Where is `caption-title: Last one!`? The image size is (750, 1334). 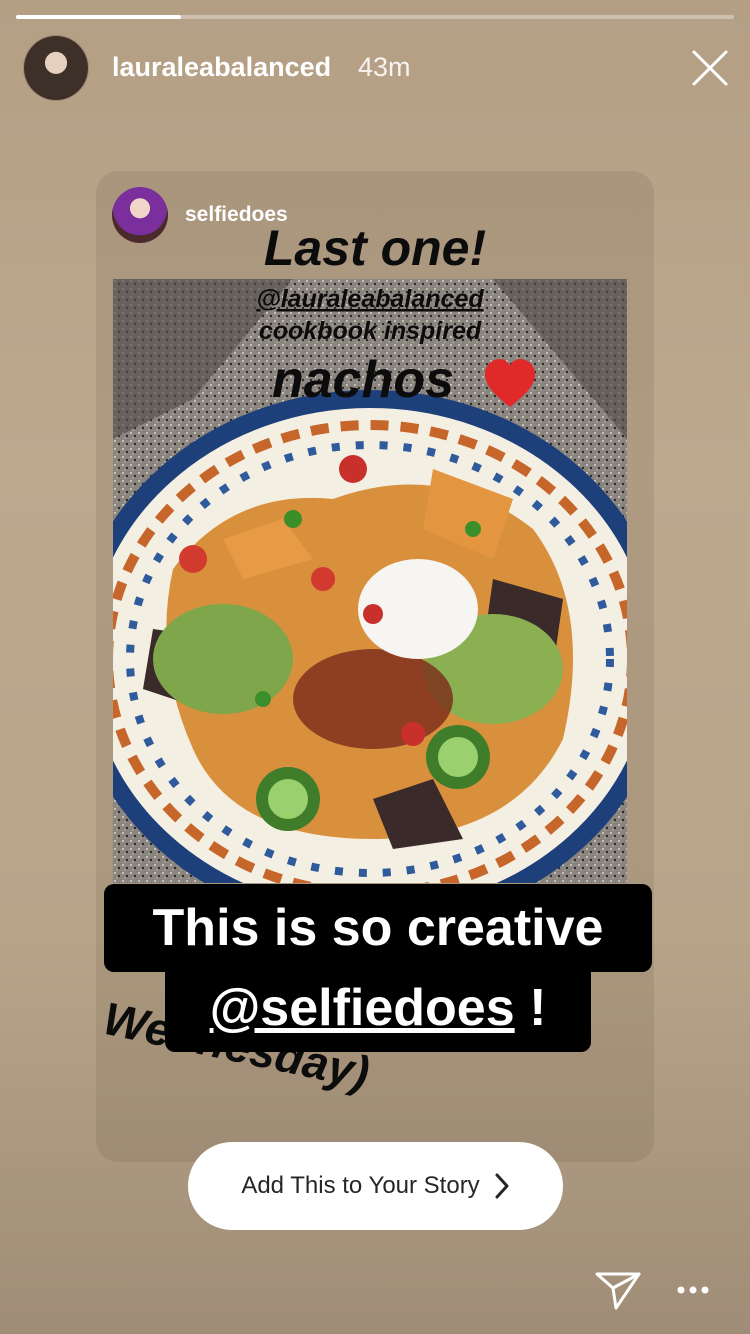 caption-title: Last one! is located at coordinates (375, 248).